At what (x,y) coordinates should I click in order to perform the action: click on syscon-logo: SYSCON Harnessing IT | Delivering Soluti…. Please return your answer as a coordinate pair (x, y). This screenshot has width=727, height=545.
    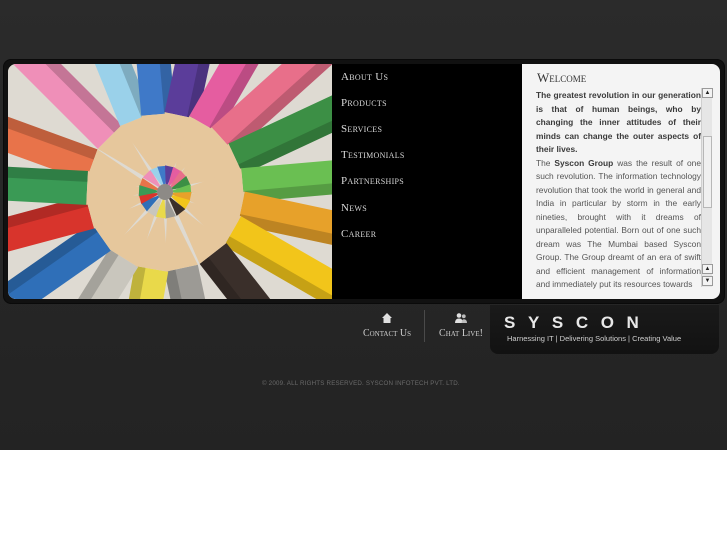
    Looking at the image, I should click on (604, 329).